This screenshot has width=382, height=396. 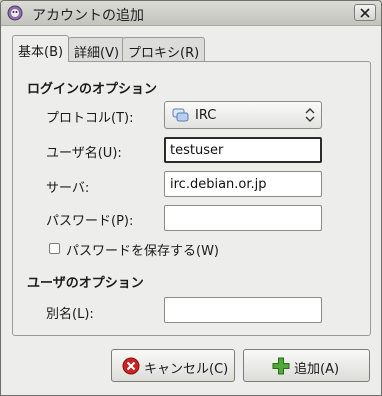 What do you see at coordinates (186, 369) in the screenshot?
I see `cancel-button-label: キャンセル(C)` at bounding box center [186, 369].